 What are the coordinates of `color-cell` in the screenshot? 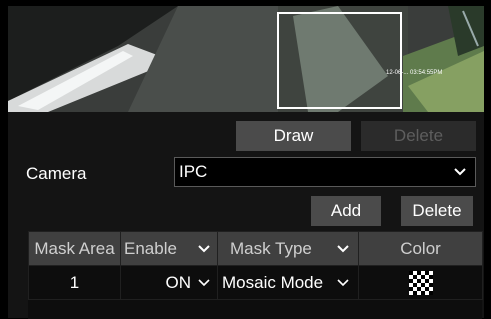 It's located at (420, 282).